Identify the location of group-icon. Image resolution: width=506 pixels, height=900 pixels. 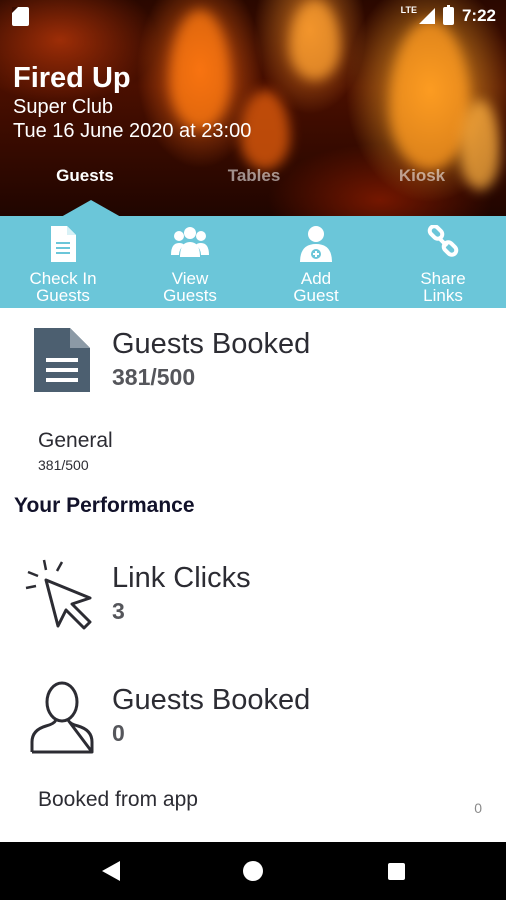
(190, 242).